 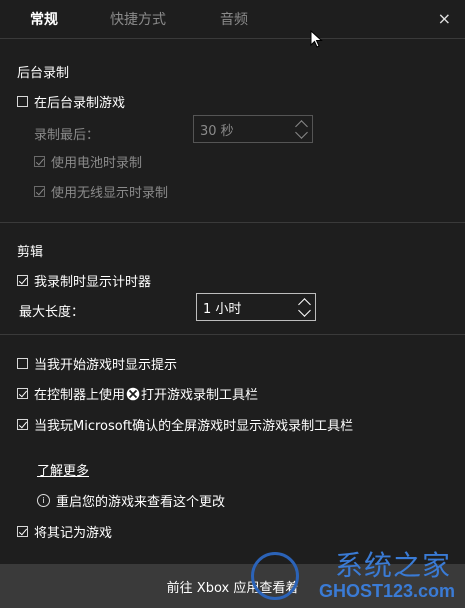 I want to click on max-length-value: 1 小时, so click(x=222, y=309).